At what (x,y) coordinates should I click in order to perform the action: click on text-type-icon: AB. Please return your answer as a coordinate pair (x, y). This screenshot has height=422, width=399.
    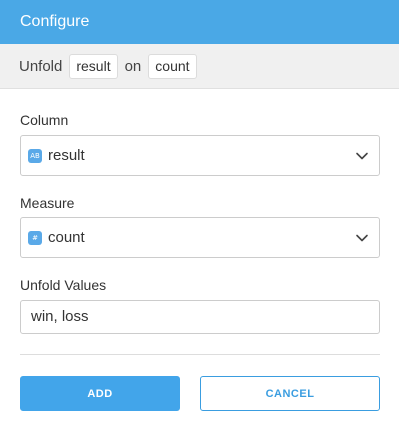
    Looking at the image, I should click on (35, 155).